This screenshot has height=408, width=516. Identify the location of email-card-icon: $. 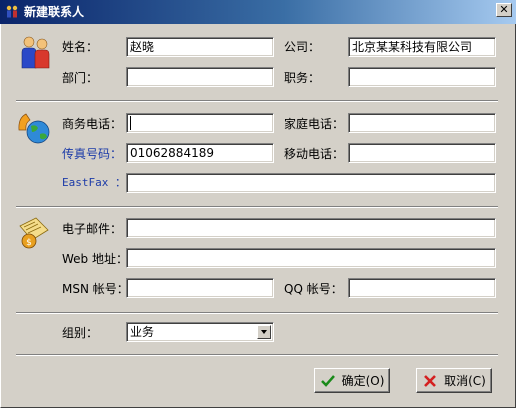
(34, 233).